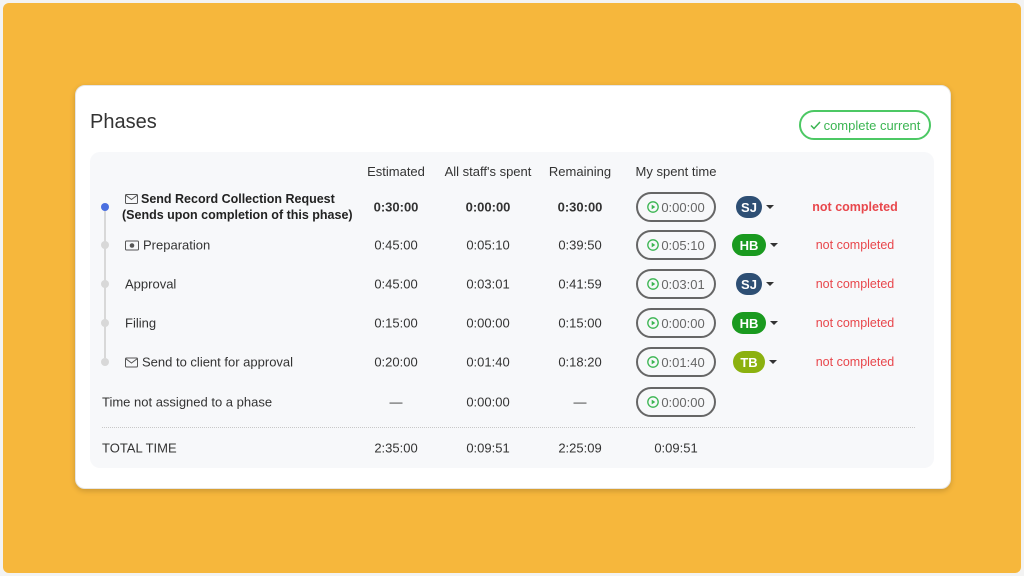 Image resolution: width=1024 pixels, height=576 pixels. What do you see at coordinates (139, 448) in the screenshot?
I see `total-label: TOTAL TIME` at bounding box center [139, 448].